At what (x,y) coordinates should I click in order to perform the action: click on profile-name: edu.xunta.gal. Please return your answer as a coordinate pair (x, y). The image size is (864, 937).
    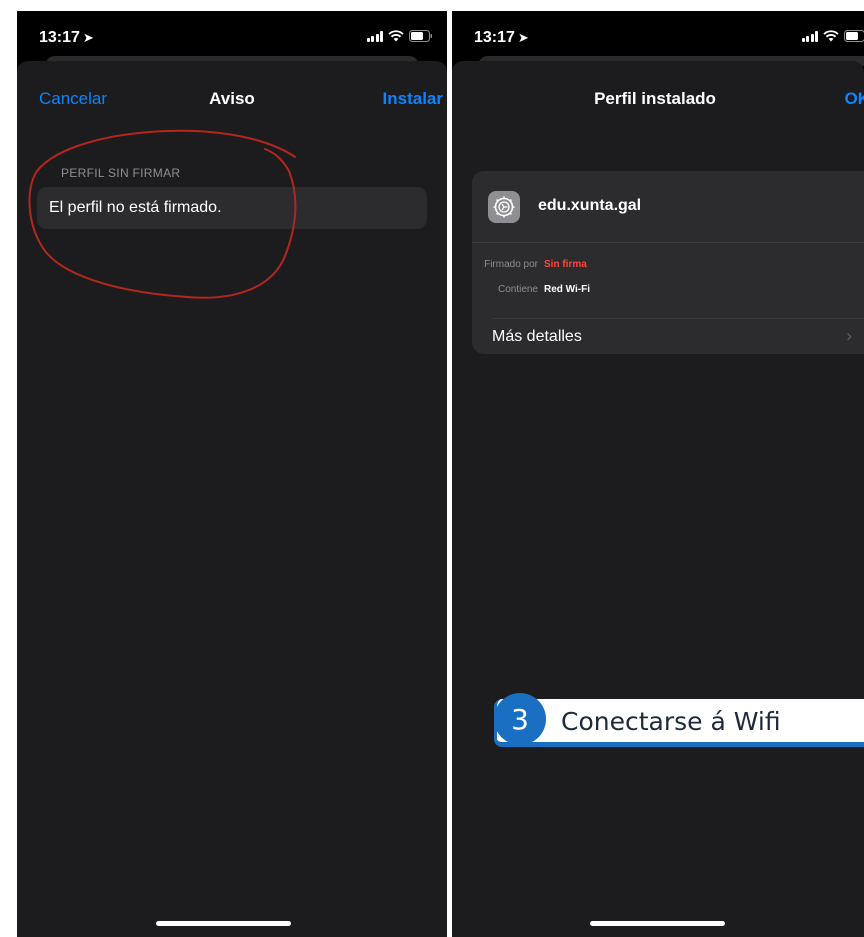
    Looking at the image, I should click on (590, 205).